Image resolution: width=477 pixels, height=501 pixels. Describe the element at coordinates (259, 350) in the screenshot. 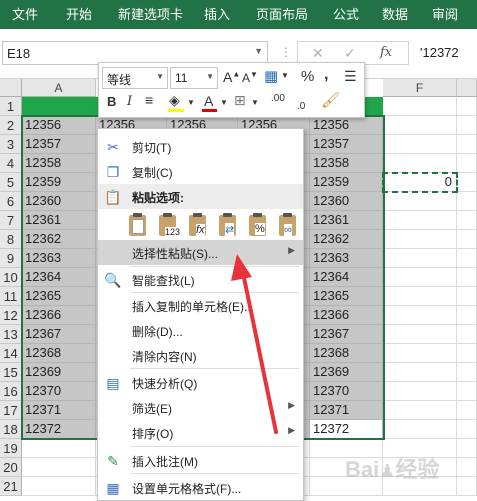

I see `arrow-shaft` at that location.